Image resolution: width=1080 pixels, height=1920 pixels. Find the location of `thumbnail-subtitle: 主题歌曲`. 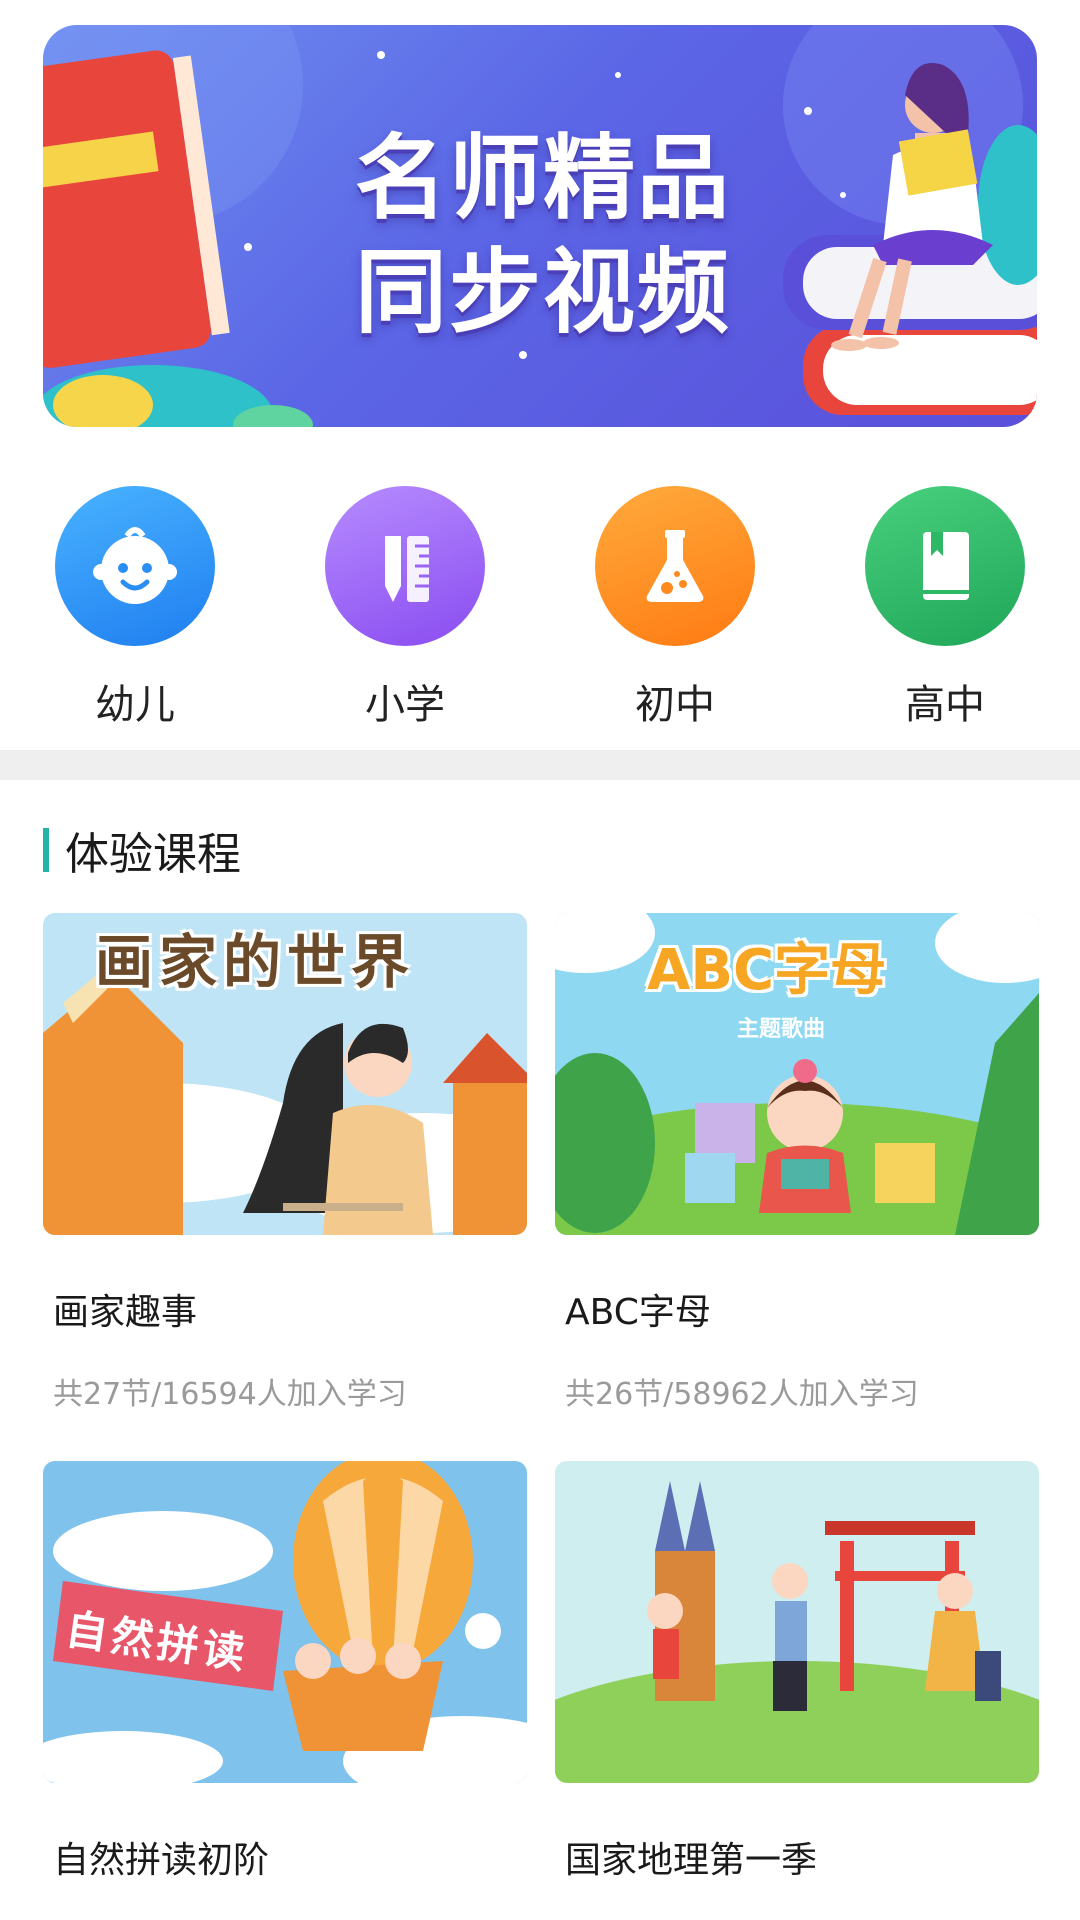

thumbnail-subtitle: 主题歌曲 is located at coordinates (781, 1029).